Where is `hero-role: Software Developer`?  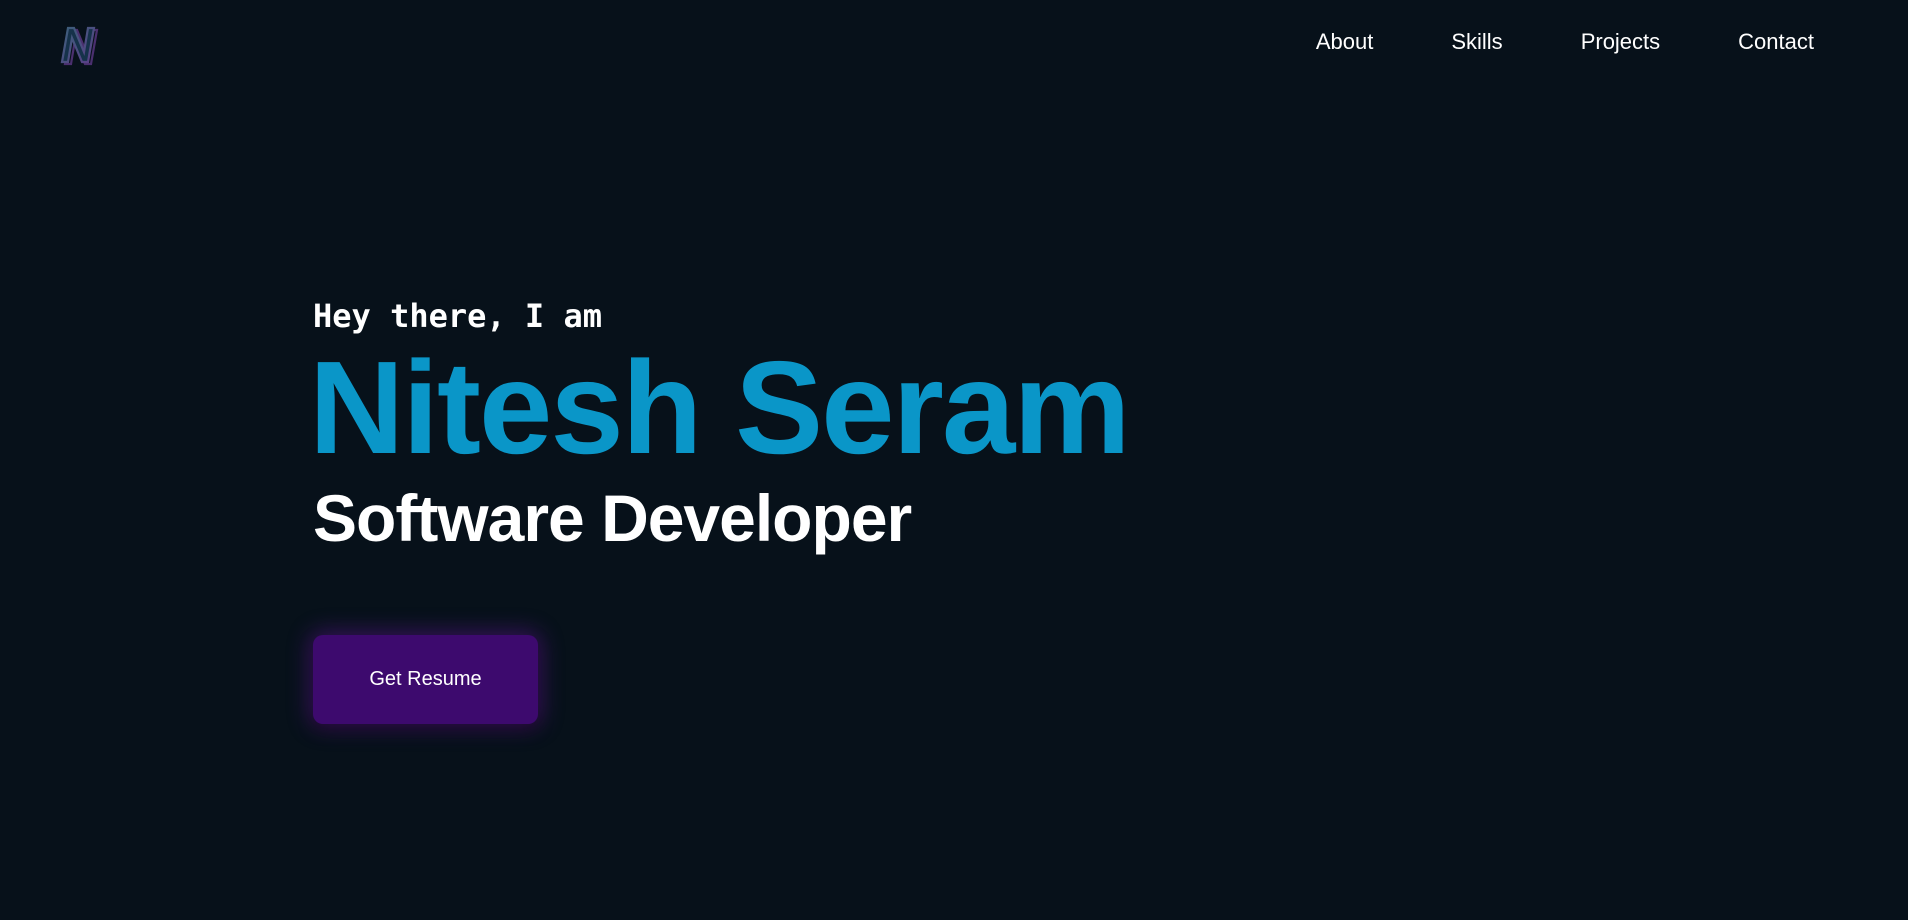
hero-role: Software Developer is located at coordinates (612, 518).